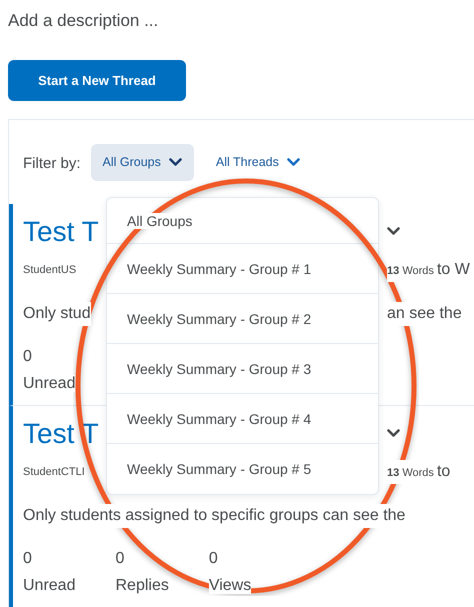 The width and height of the screenshot is (474, 607). I want to click on thread-body-text: Only students assigned to specific groups can see the, so click(214, 516).